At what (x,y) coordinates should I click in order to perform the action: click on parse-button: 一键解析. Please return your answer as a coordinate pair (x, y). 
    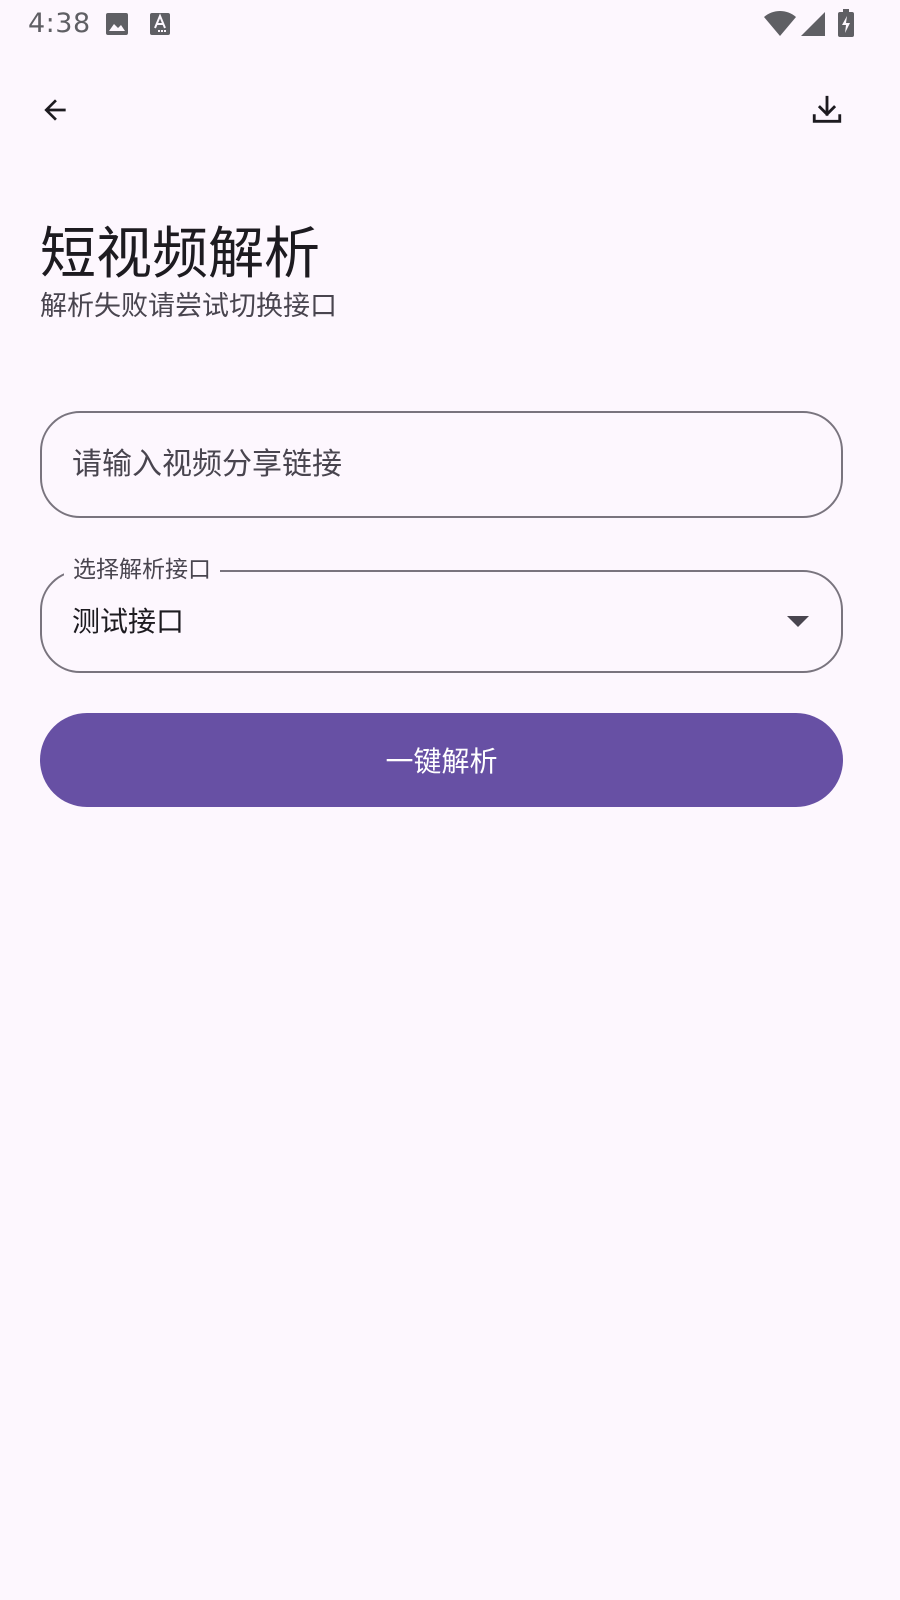
    Looking at the image, I should click on (441, 760).